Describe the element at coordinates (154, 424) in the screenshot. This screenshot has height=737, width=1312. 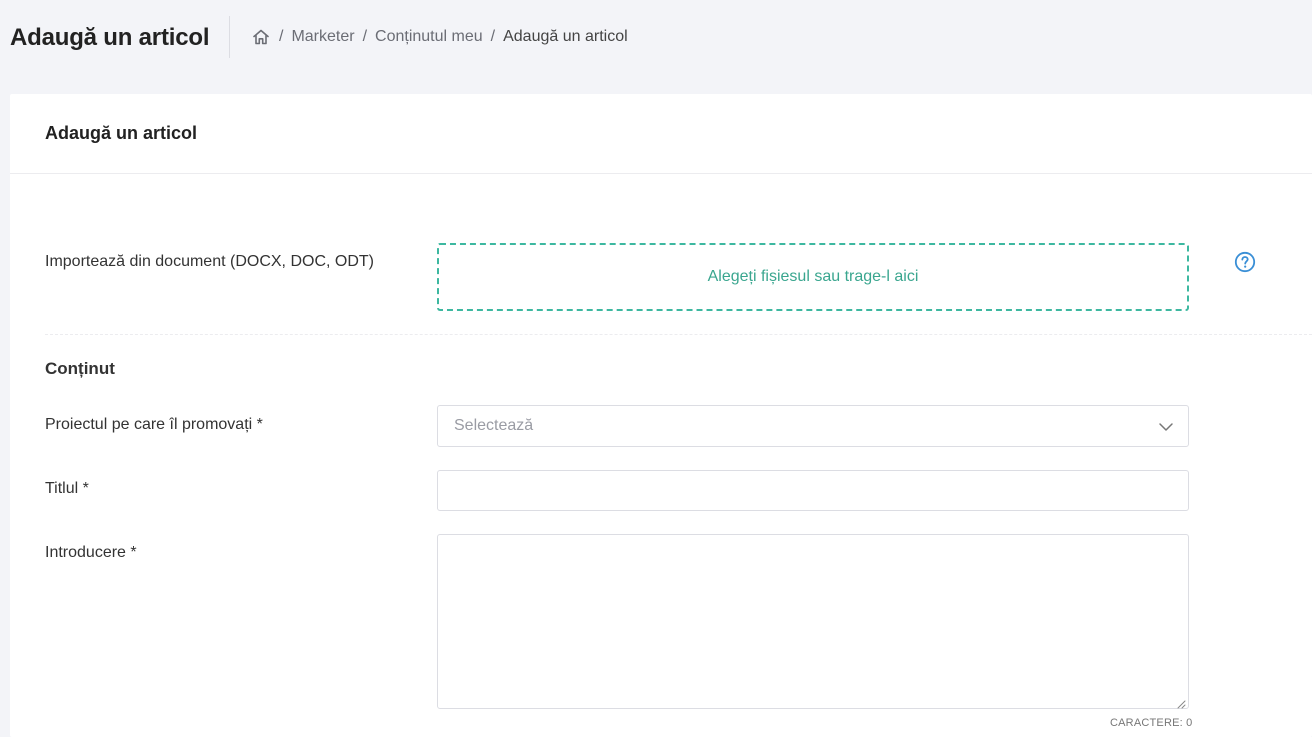
I see `project-label: Proiectul pe care îl promovați *` at that location.